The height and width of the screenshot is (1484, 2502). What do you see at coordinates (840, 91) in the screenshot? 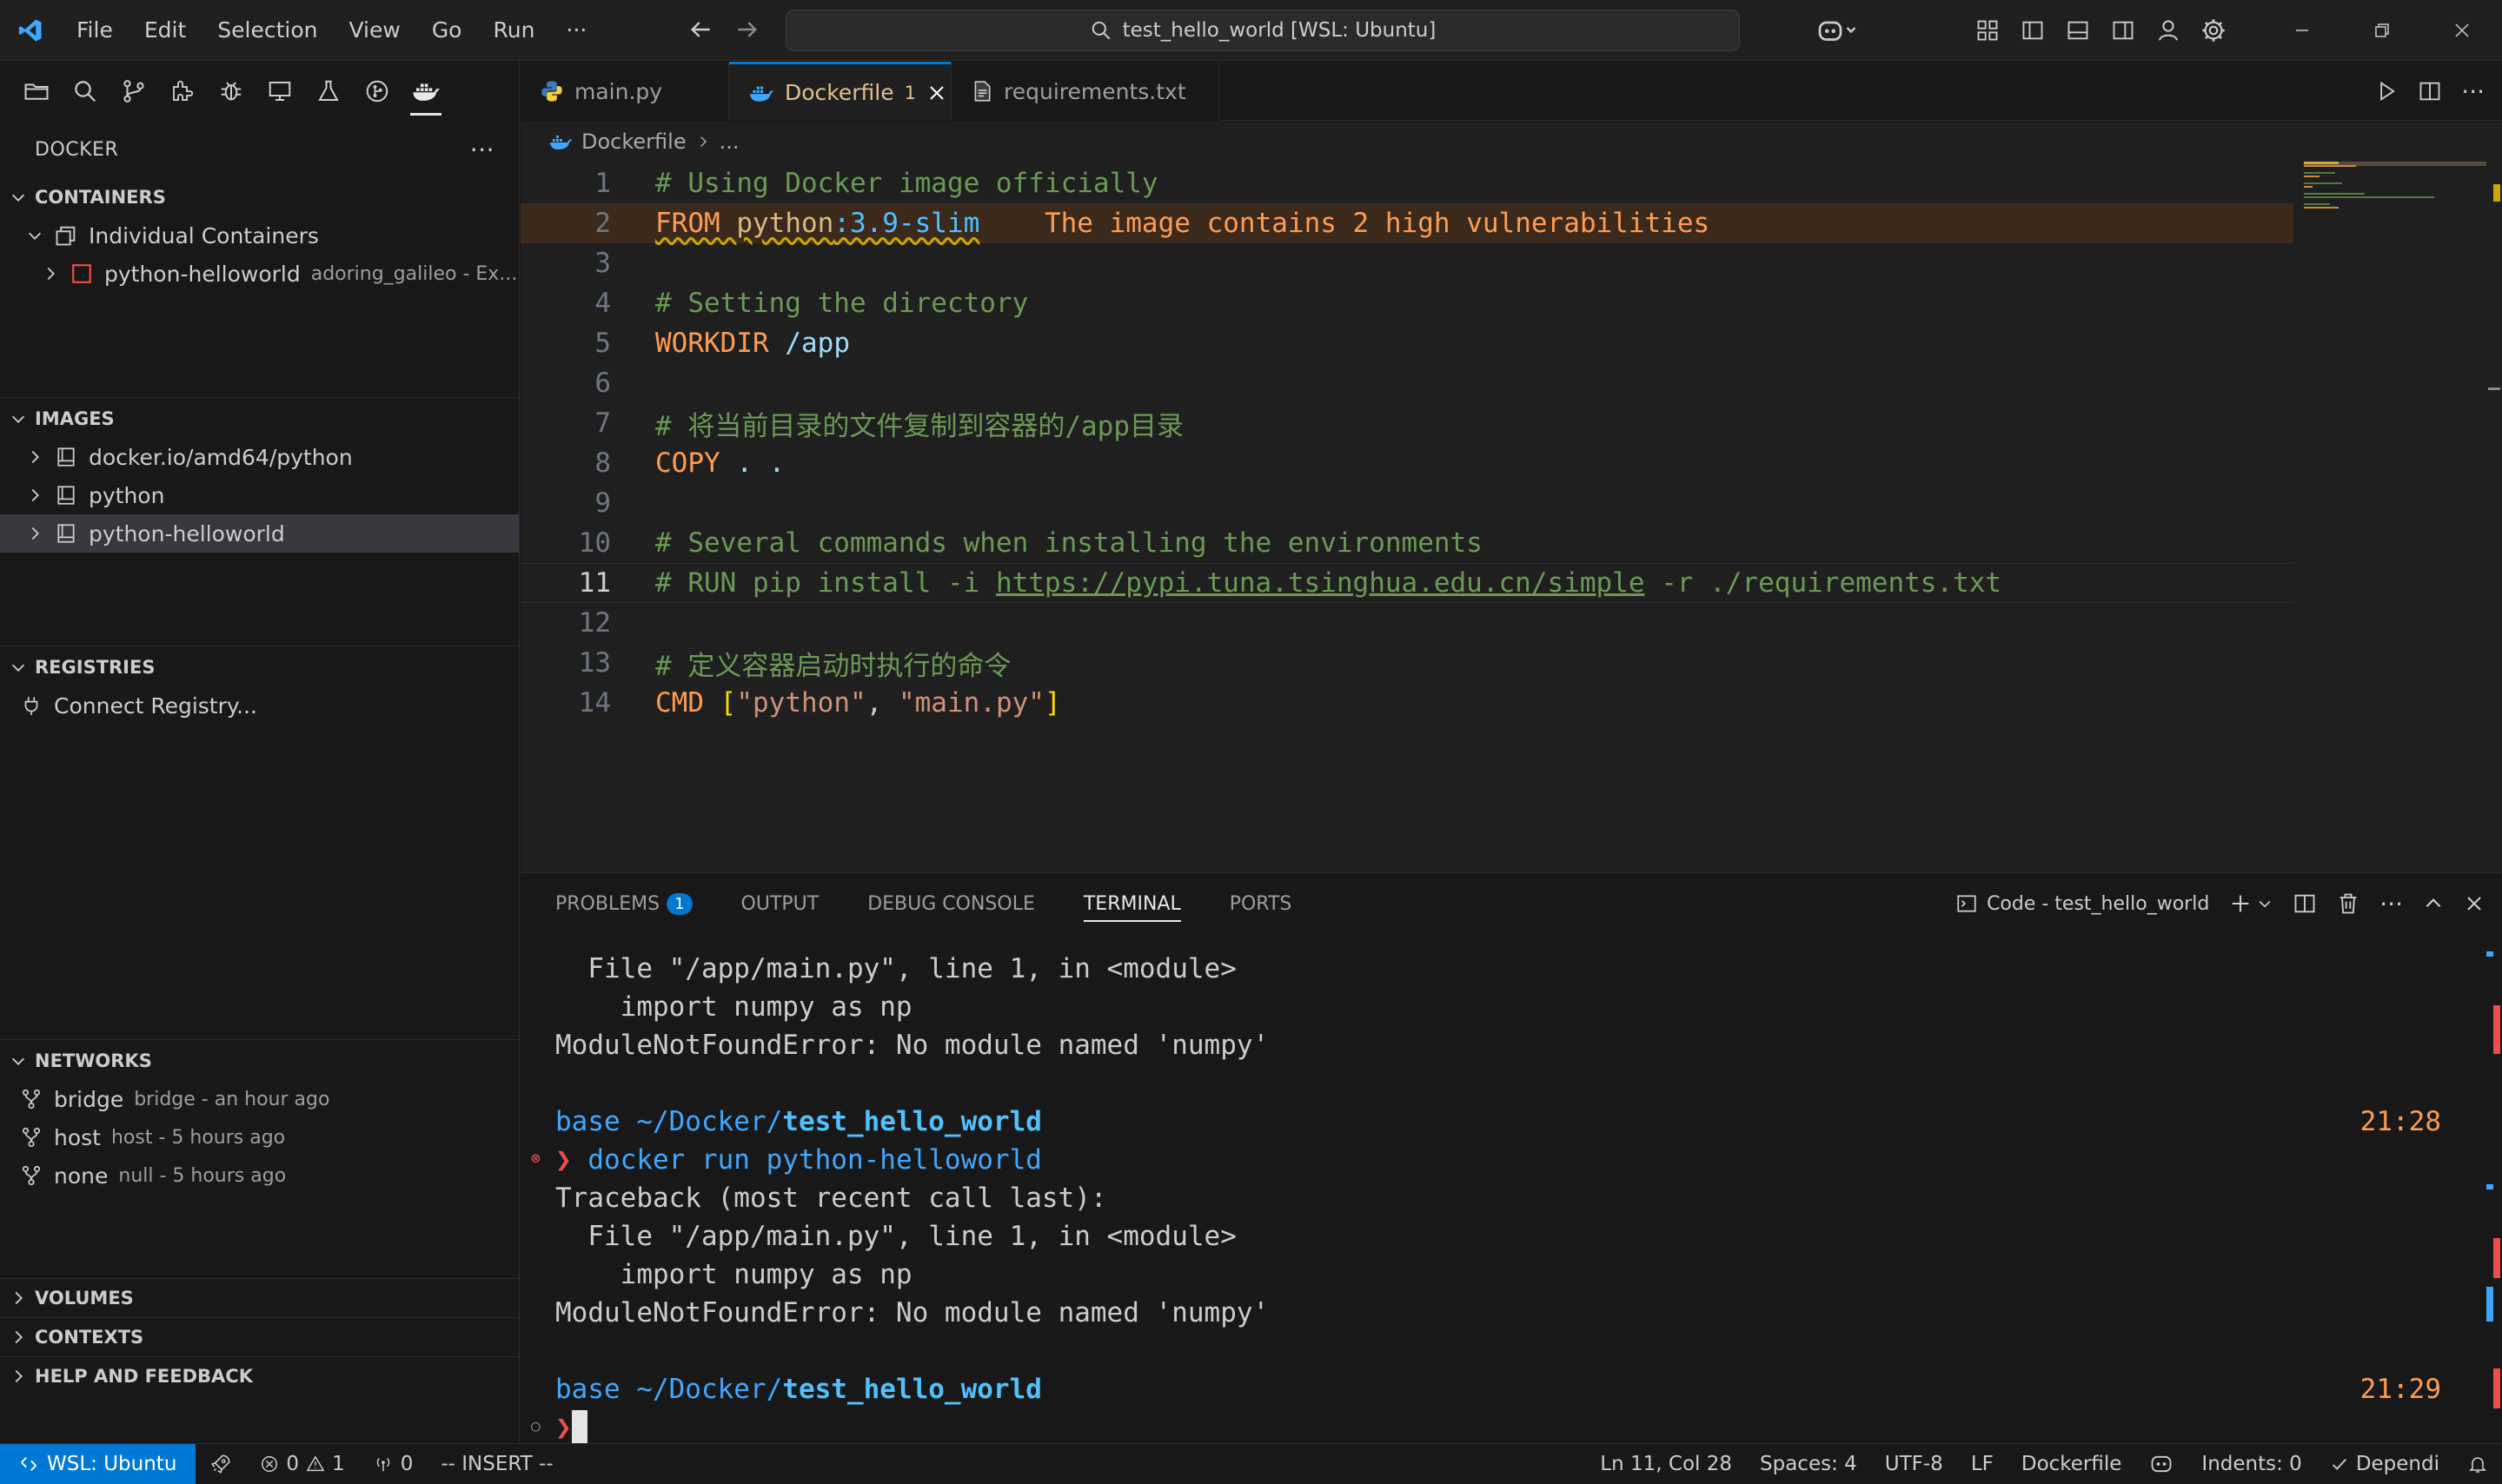
I see `tab-dockerfile: Dockerfile 1` at bounding box center [840, 91].